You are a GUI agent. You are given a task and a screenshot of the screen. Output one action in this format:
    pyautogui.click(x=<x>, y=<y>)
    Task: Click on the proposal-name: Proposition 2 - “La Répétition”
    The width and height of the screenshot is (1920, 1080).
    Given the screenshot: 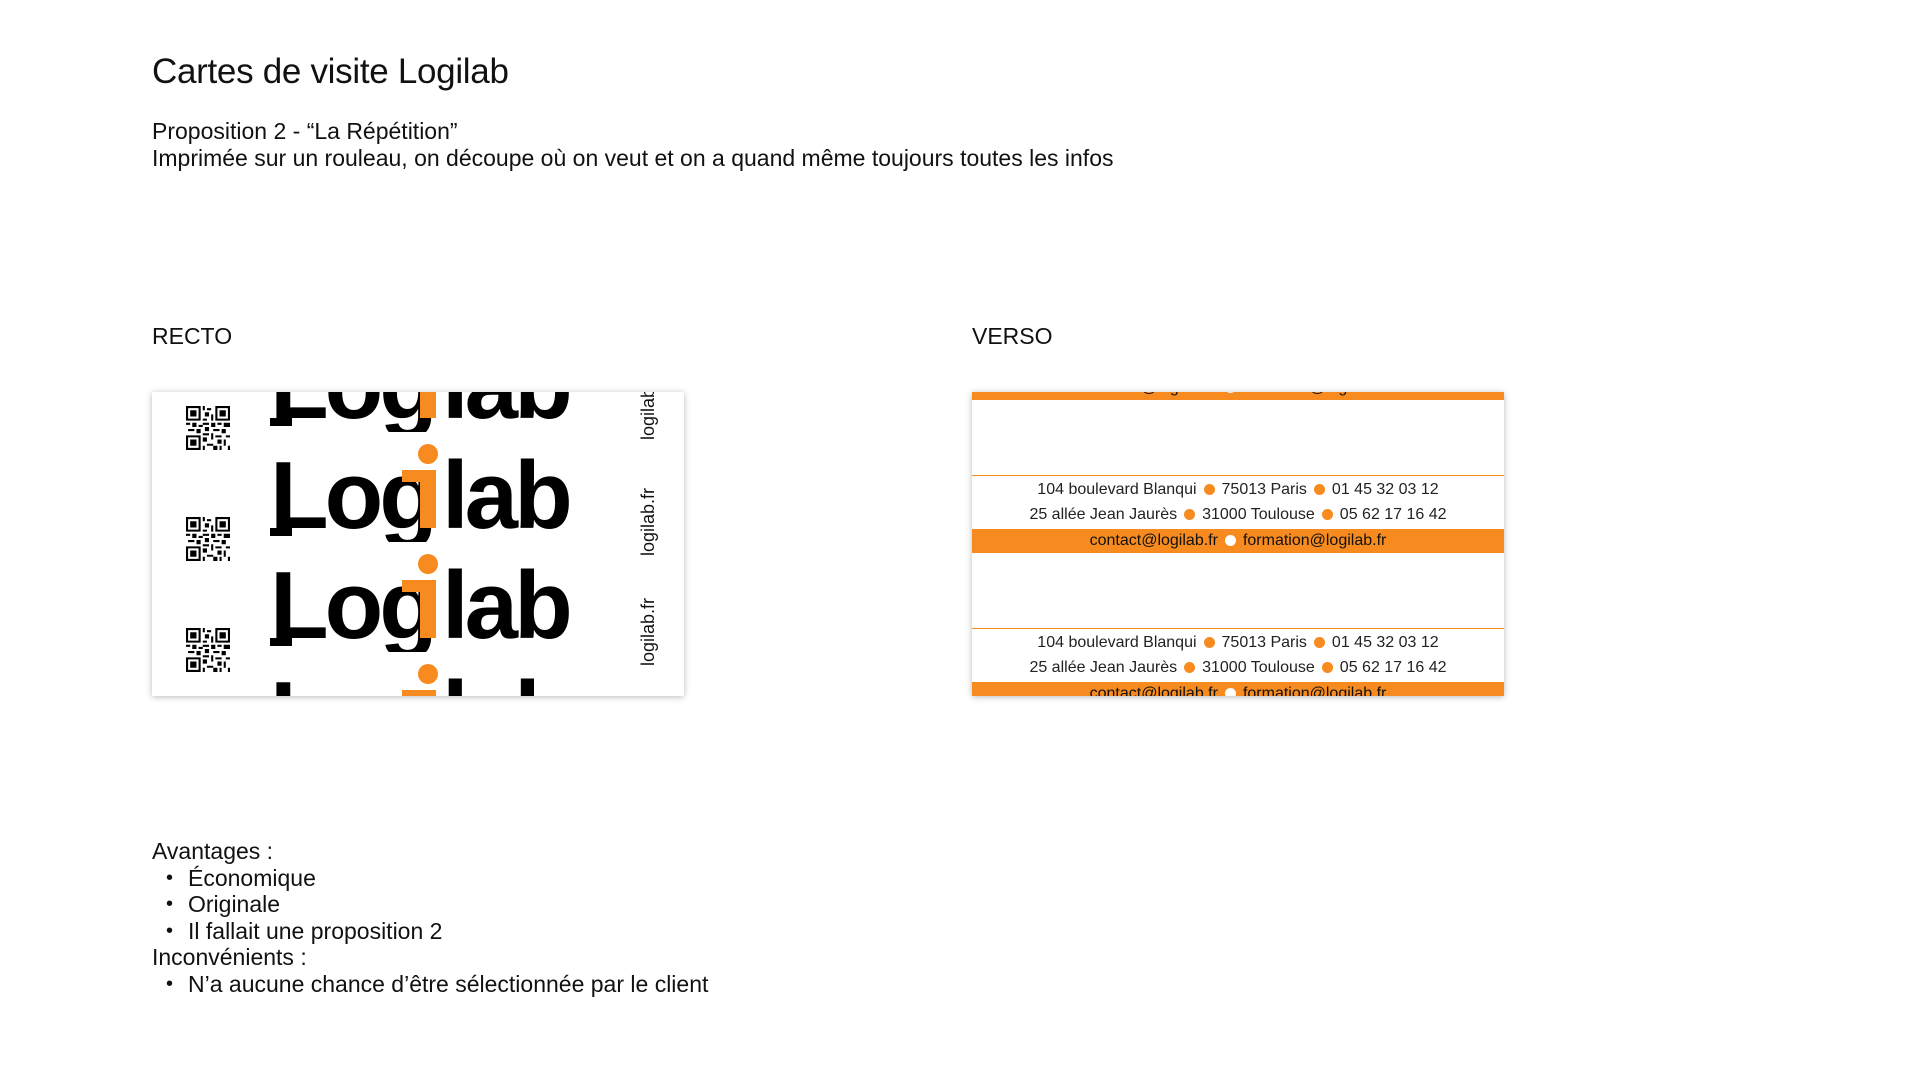 What is the action you would take?
    pyautogui.click(x=305, y=131)
    